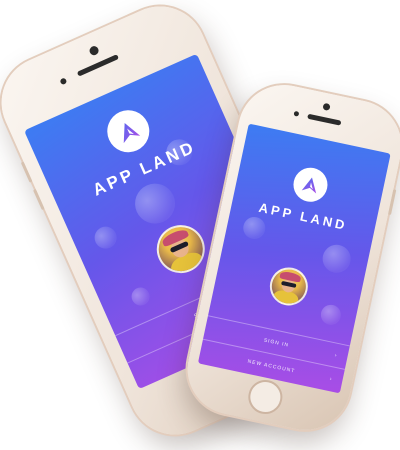  I want to click on new-account-label: NEW ACCOUNT, so click(271, 366).